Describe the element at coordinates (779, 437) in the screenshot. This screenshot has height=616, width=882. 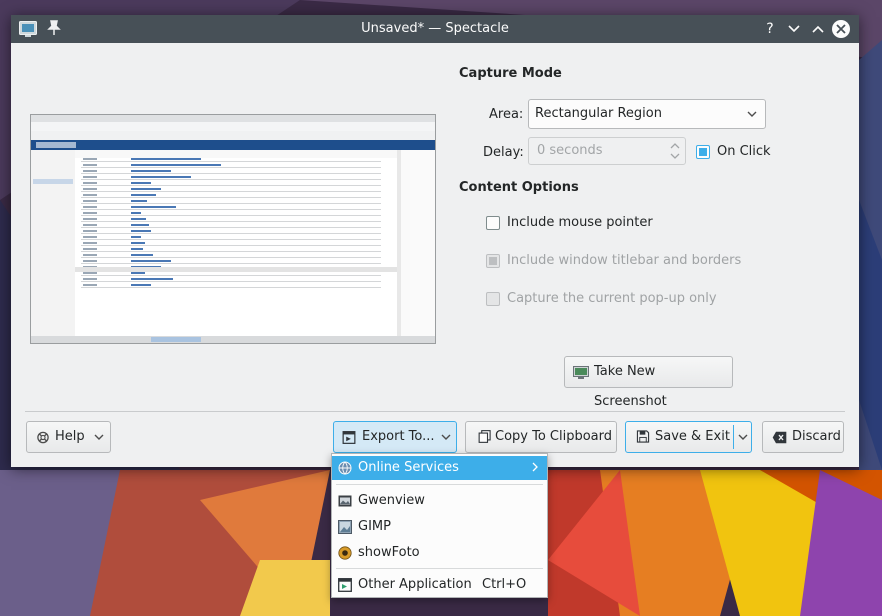
I see `discard-icon` at that location.